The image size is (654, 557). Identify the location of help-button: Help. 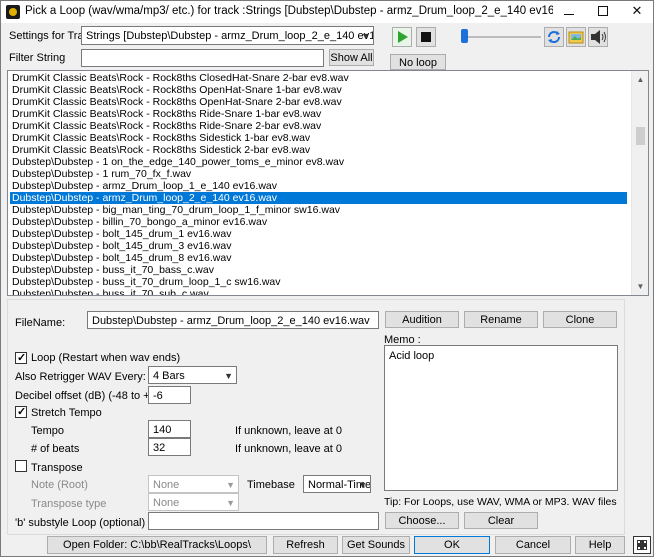
(600, 545).